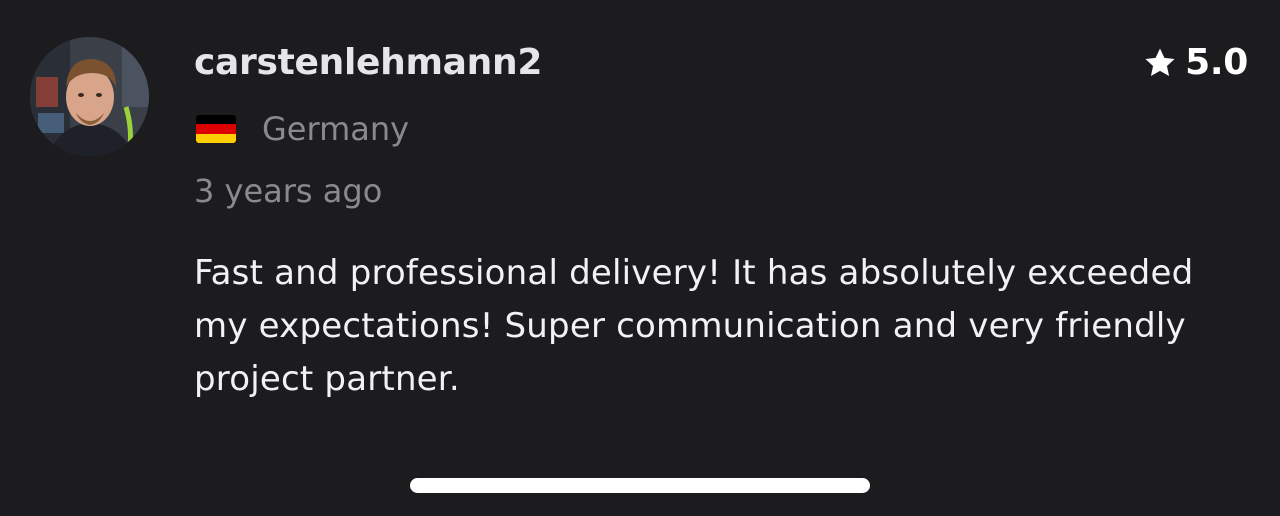 This screenshot has height=516, width=1280. Describe the element at coordinates (368, 62) in the screenshot. I see `reviewer-username: carstenlehmann2` at that location.